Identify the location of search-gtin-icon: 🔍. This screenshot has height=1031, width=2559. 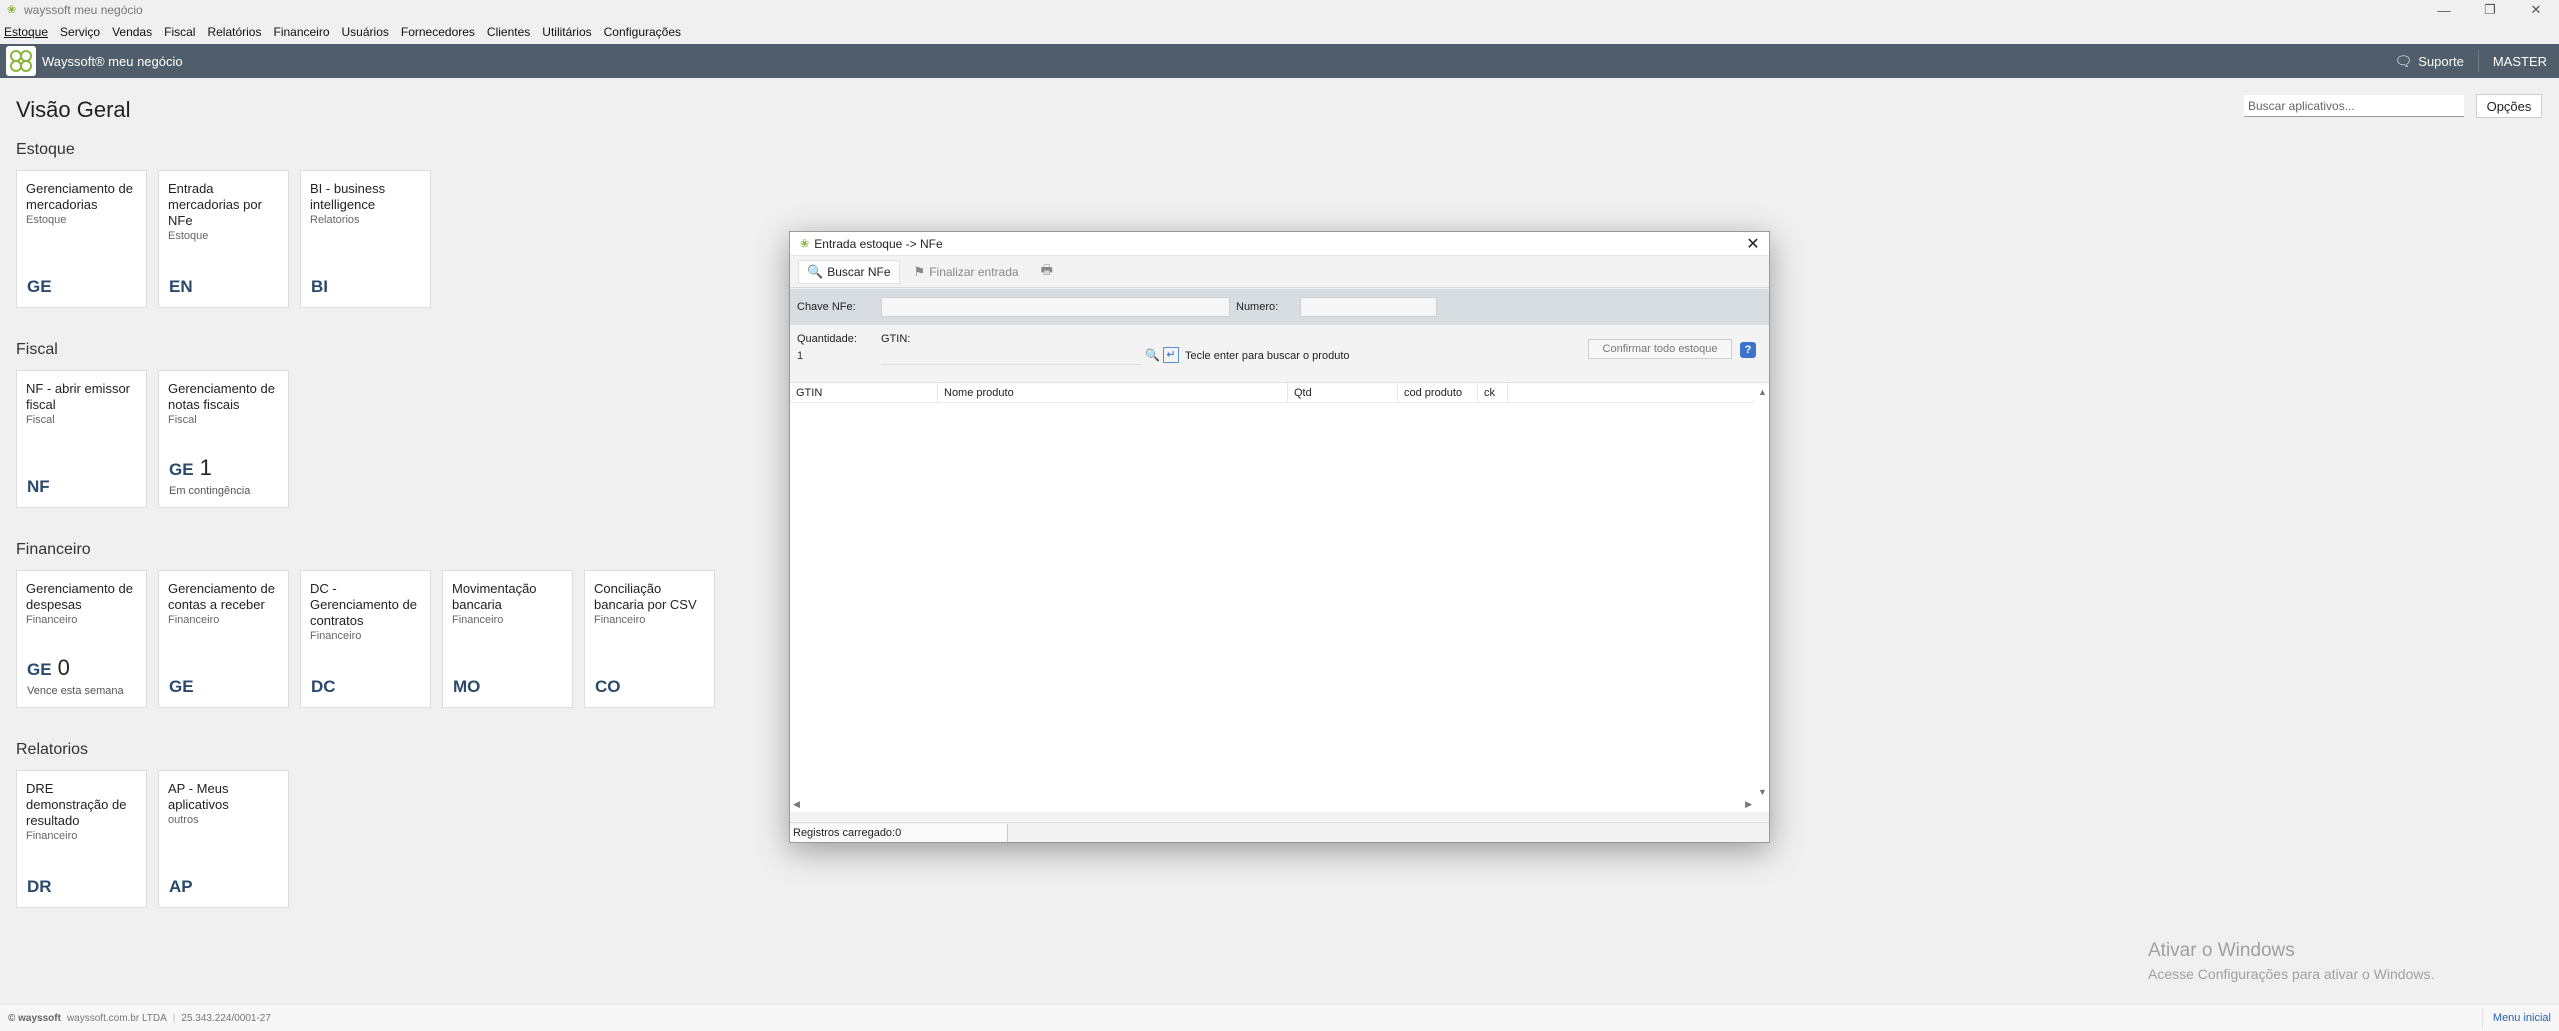
(1152, 355).